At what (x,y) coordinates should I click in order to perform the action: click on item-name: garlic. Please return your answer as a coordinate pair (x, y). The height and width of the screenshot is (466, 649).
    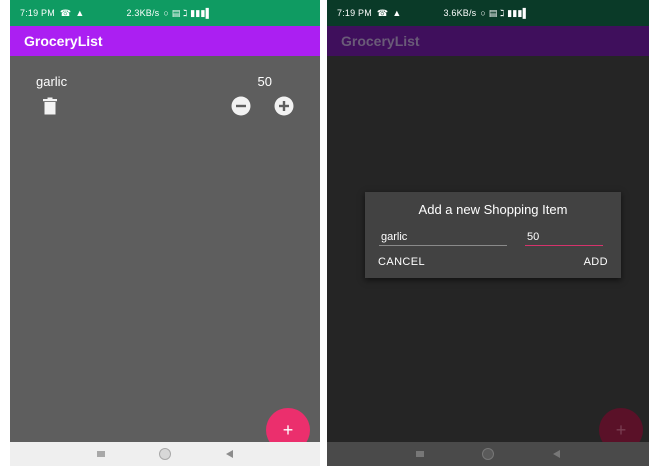
    Looking at the image, I should click on (52, 81).